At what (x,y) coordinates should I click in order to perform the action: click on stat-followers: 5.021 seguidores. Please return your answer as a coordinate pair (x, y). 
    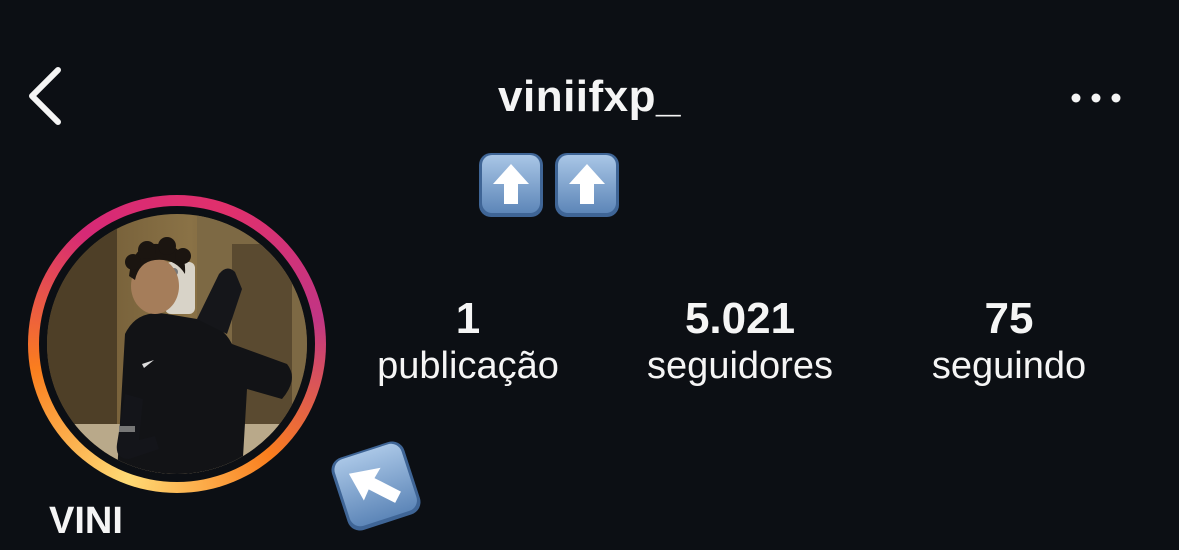
    Looking at the image, I should click on (740, 343).